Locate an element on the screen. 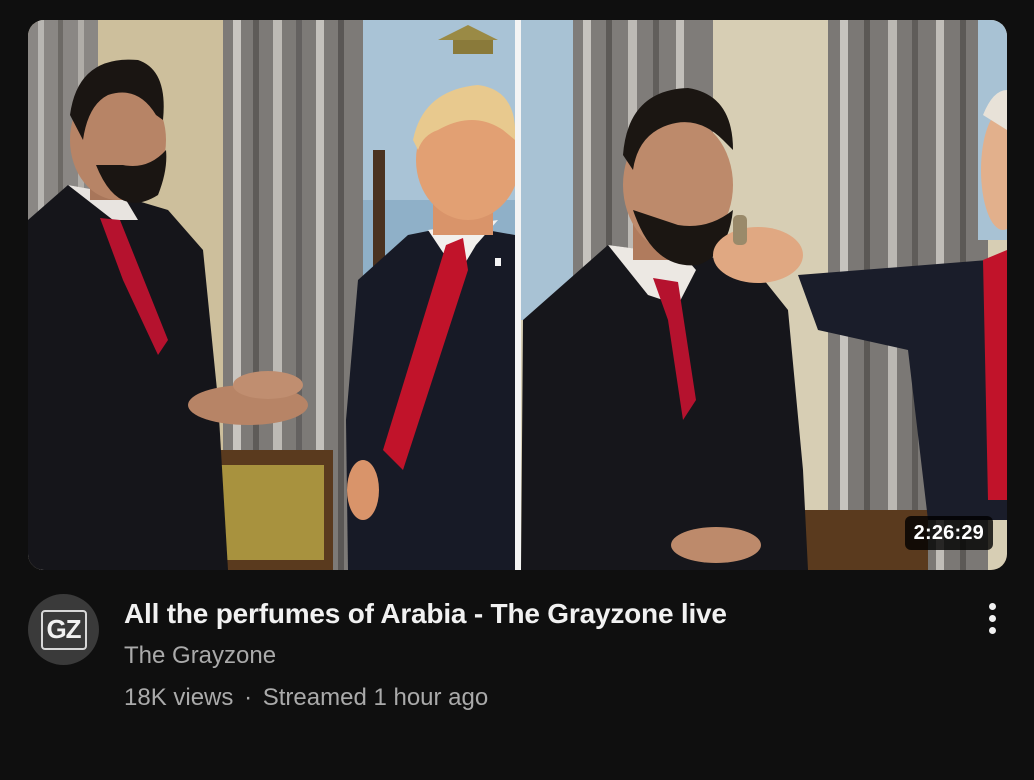 The width and height of the screenshot is (1034, 780). channel-avatar: GZ is located at coordinates (63, 629).